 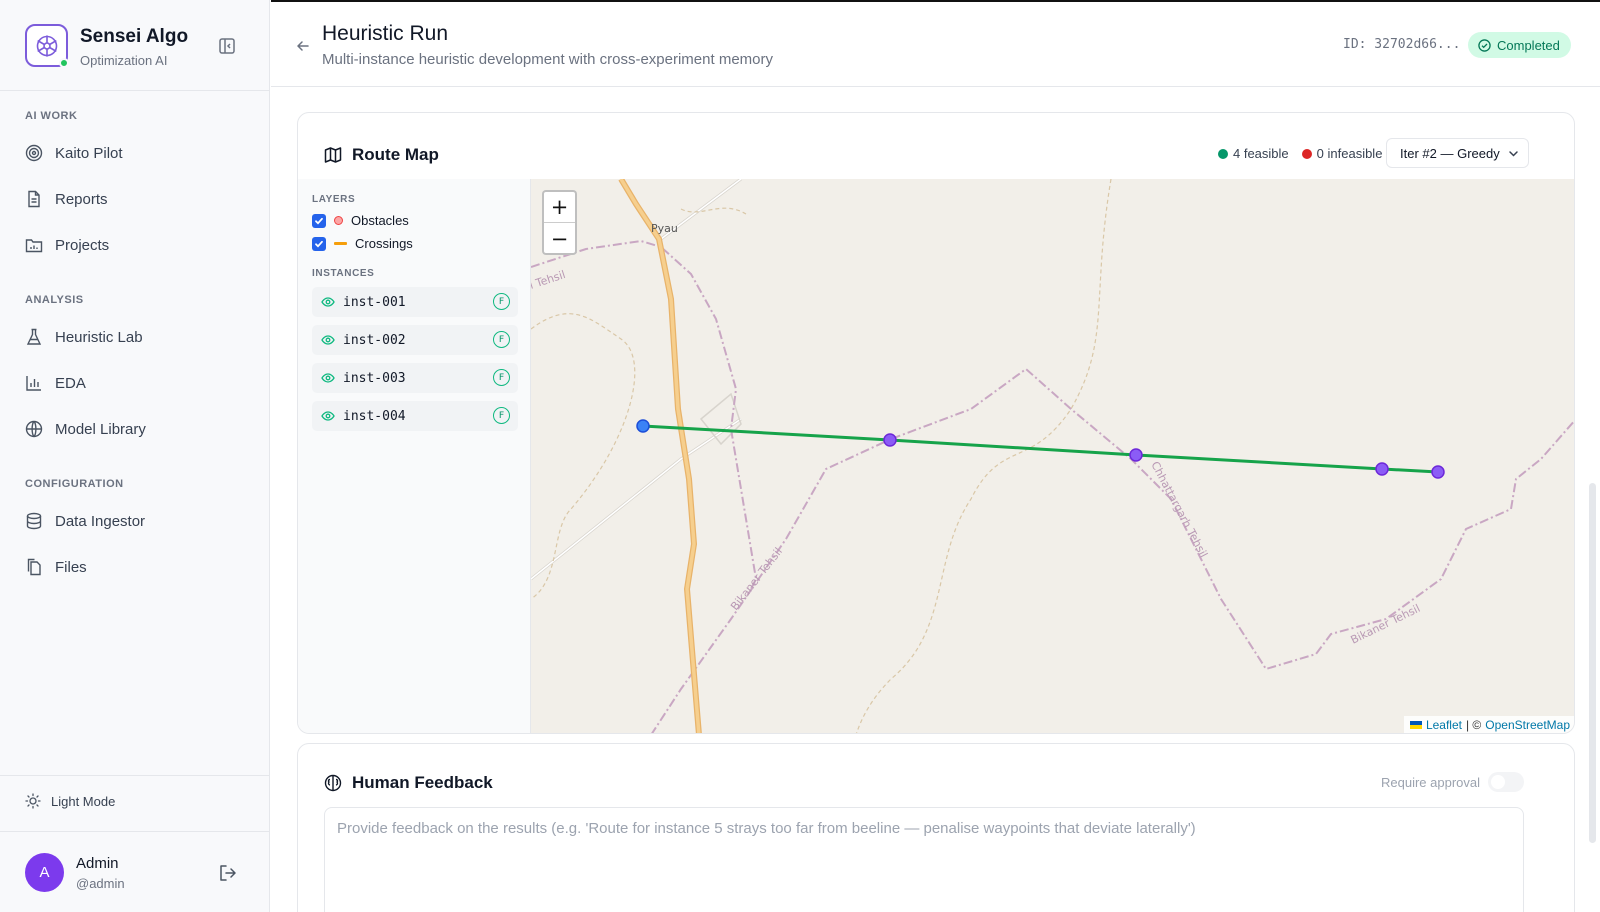 I want to click on route-map-title: Route Map, so click(x=381, y=155).